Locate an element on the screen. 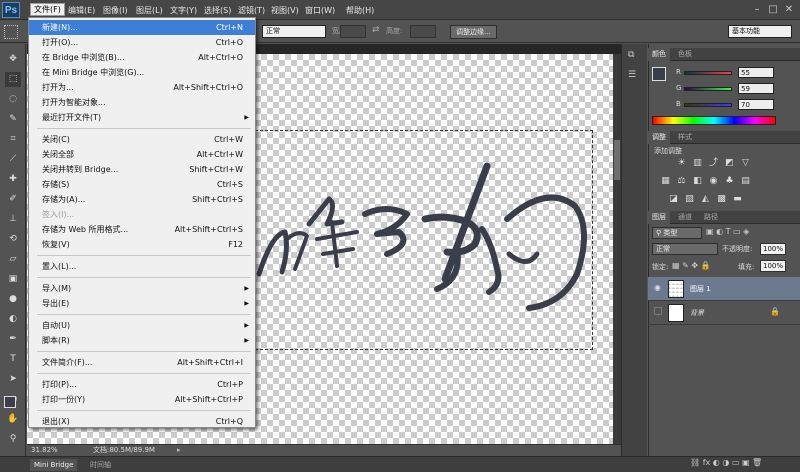 The height and width of the screenshot is (472, 800). vibrance-icon: ▽ is located at coordinates (745, 163).